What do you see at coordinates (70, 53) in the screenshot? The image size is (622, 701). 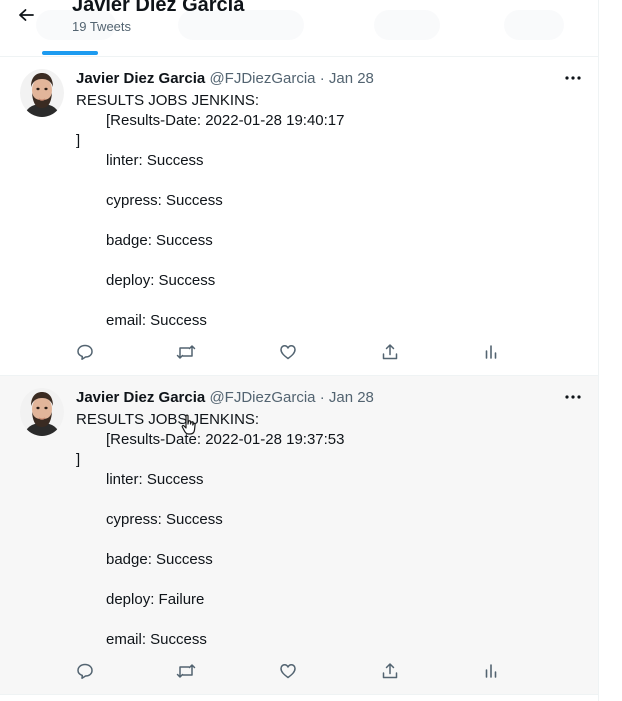 I see `active-tab-indicator` at bounding box center [70, 53].